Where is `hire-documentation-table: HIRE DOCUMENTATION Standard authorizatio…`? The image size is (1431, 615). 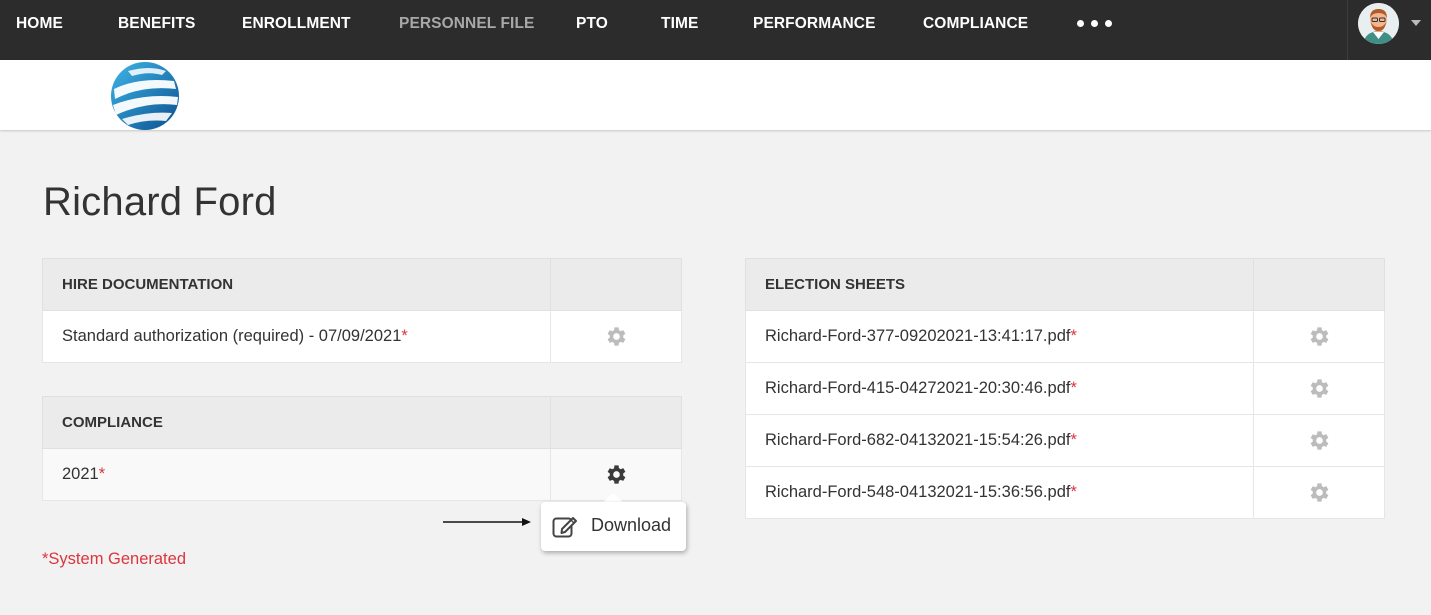 hire-documentation-table: HIRE DOCUMENTATION Standard authorizatio… is located at coordinates (361, 310).